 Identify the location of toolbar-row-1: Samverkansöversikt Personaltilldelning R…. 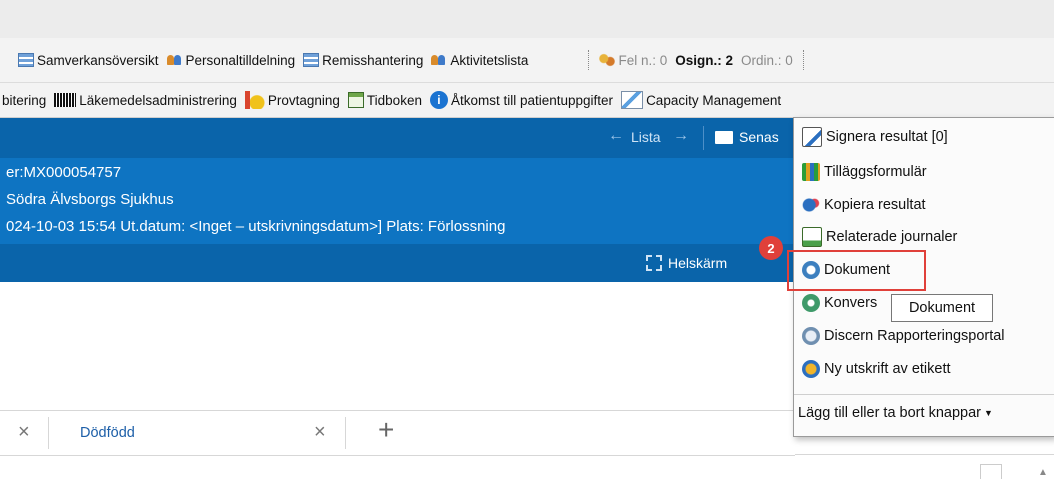
(527, 60).